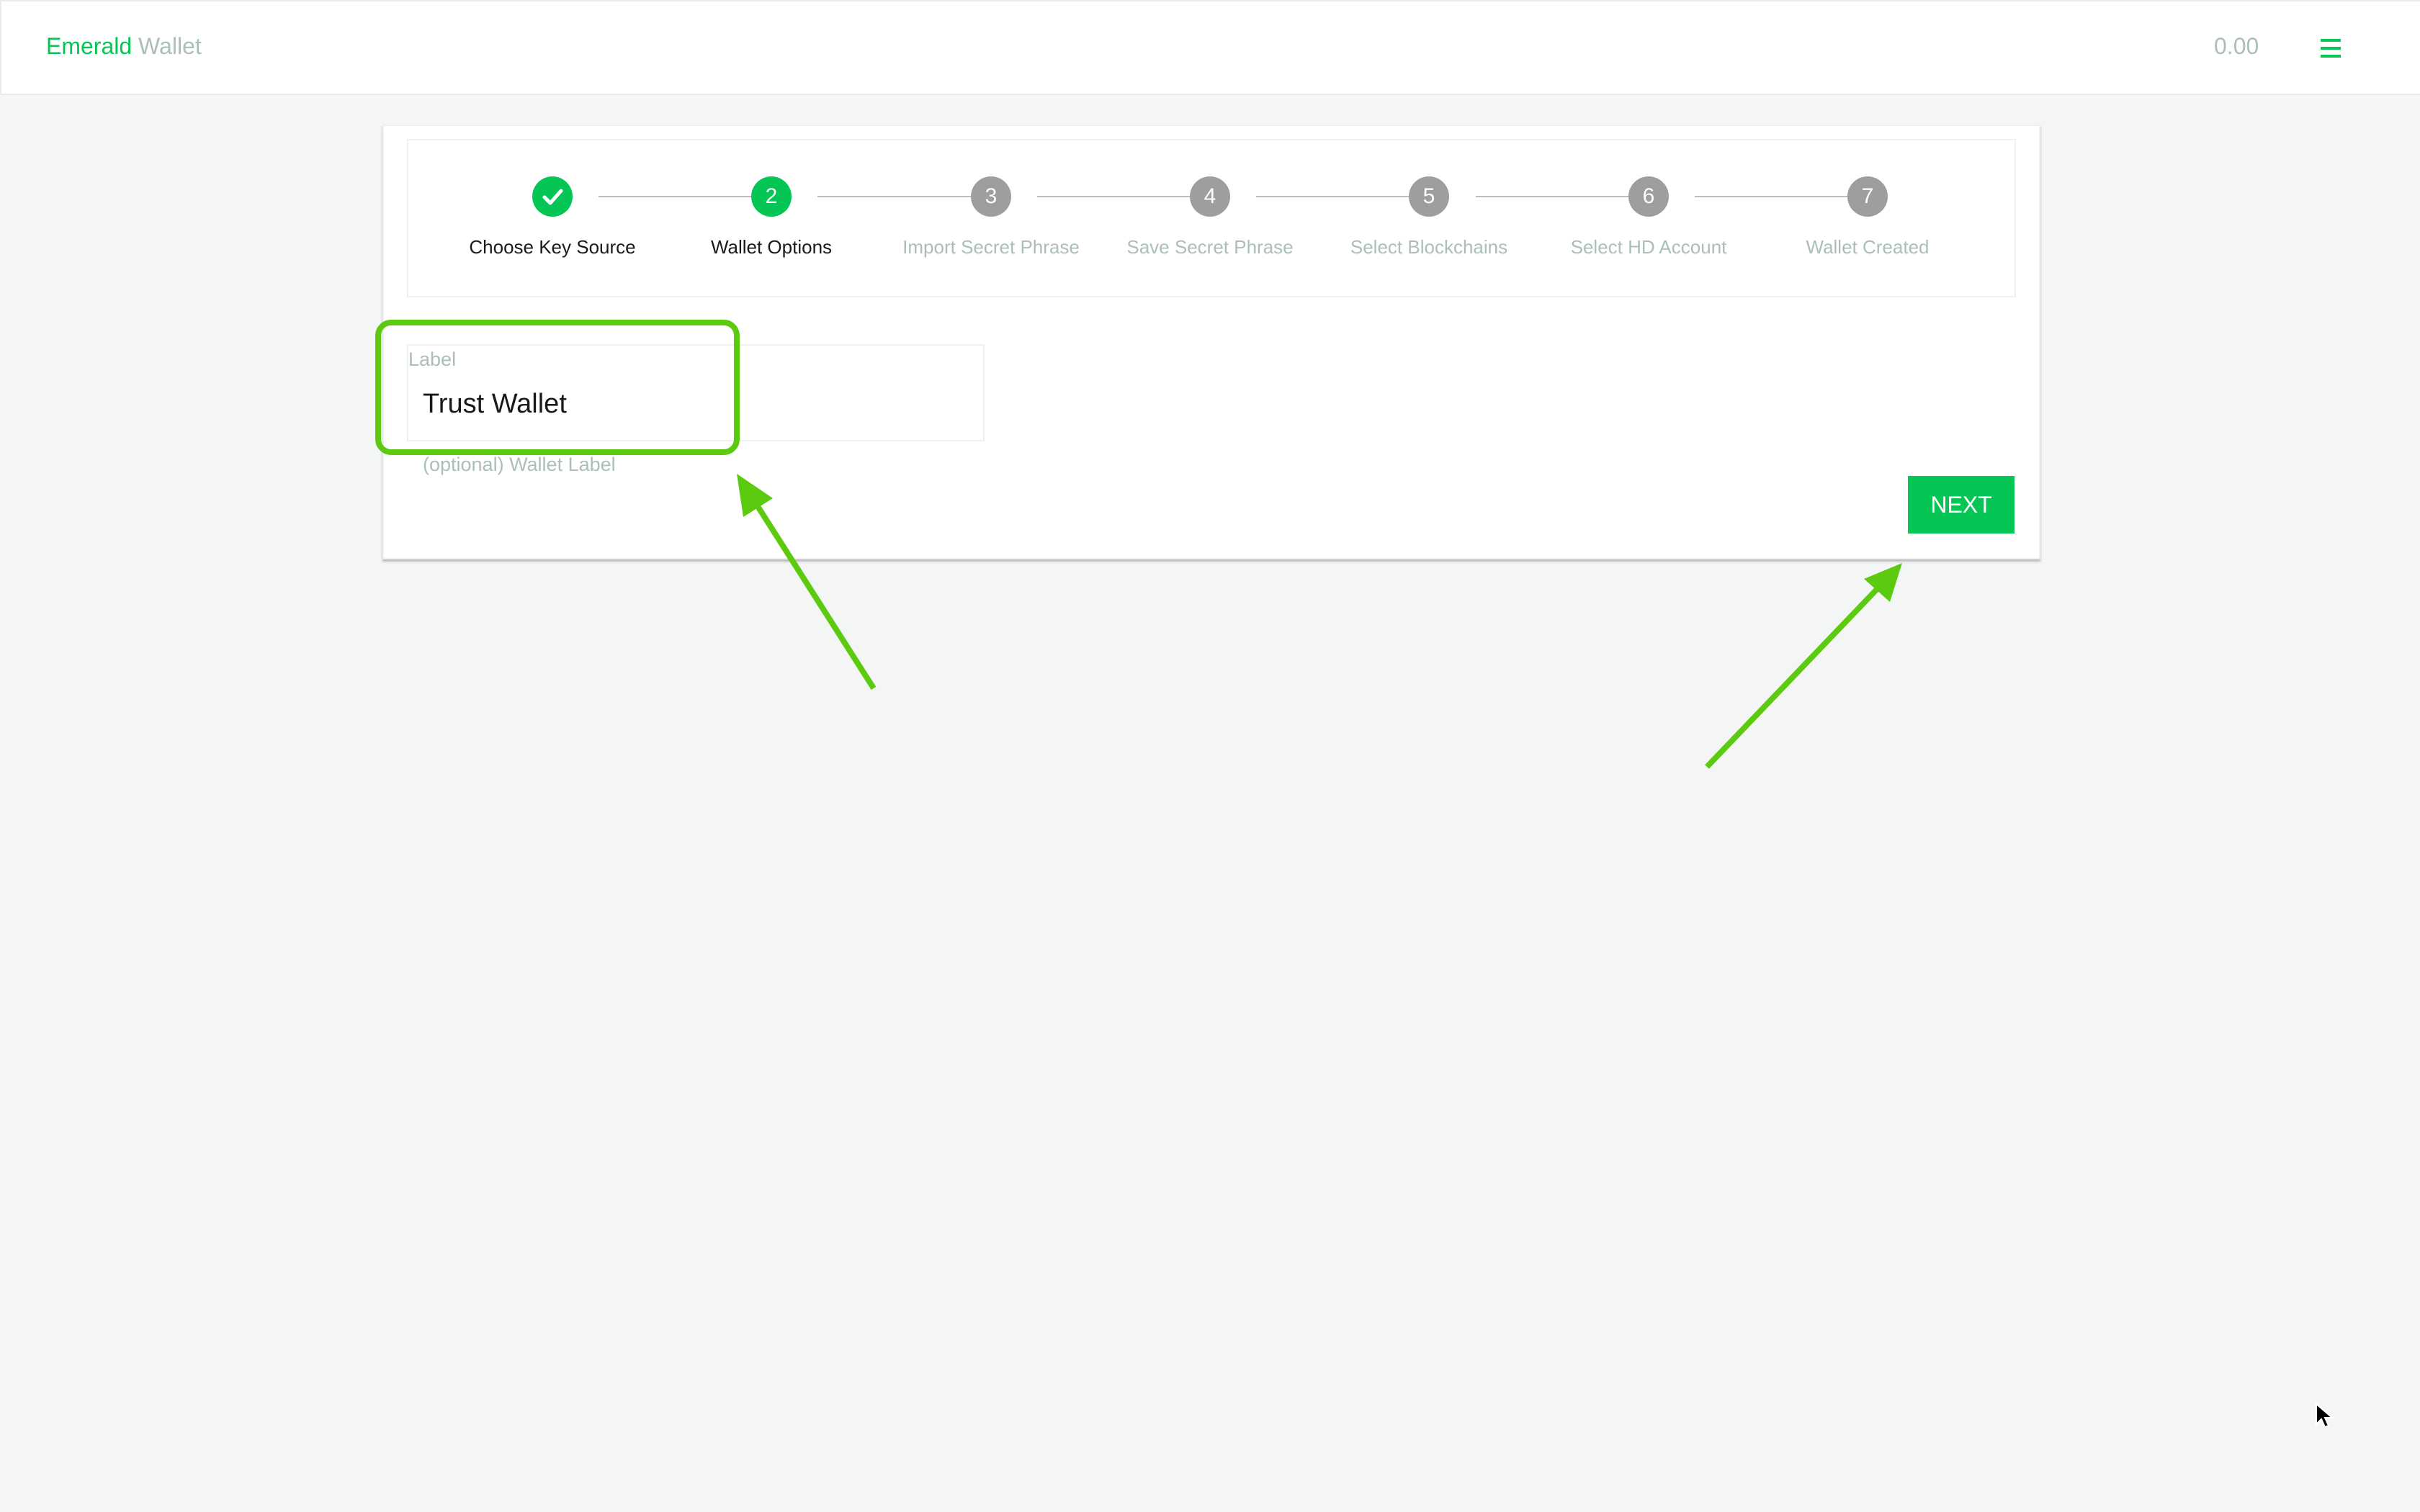  I want to click on brand-secondary: Wallet, so click(170, 46).